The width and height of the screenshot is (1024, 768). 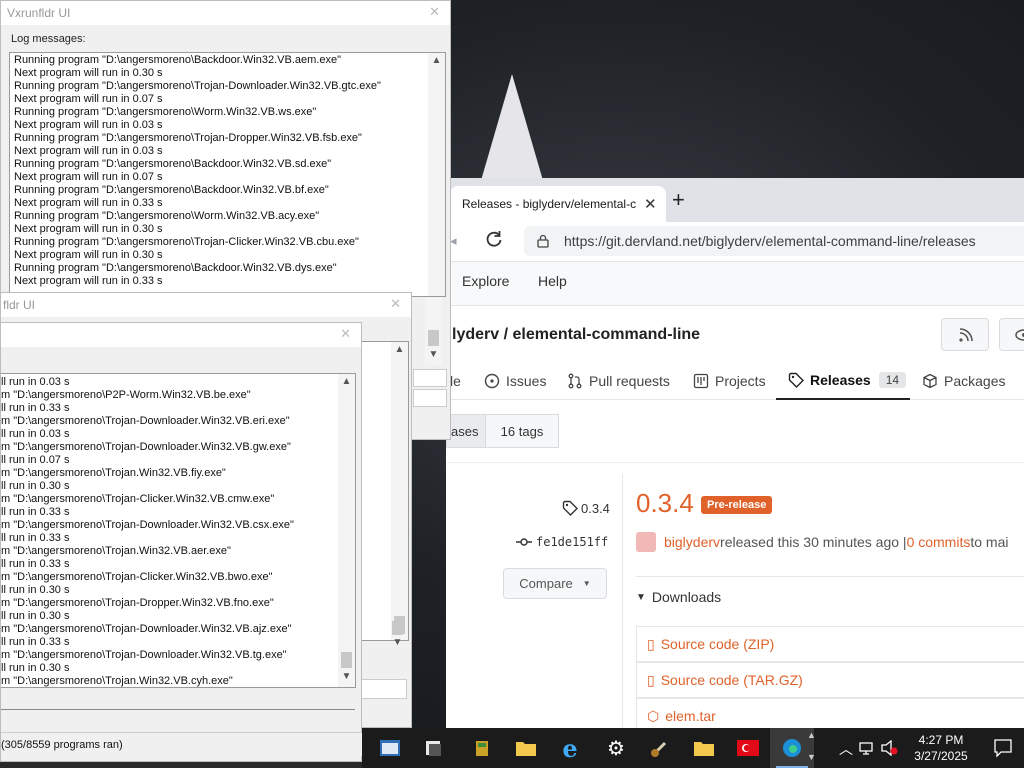 I want to click on release-tag-link: 0.3.4, so click(x=586, y=508).